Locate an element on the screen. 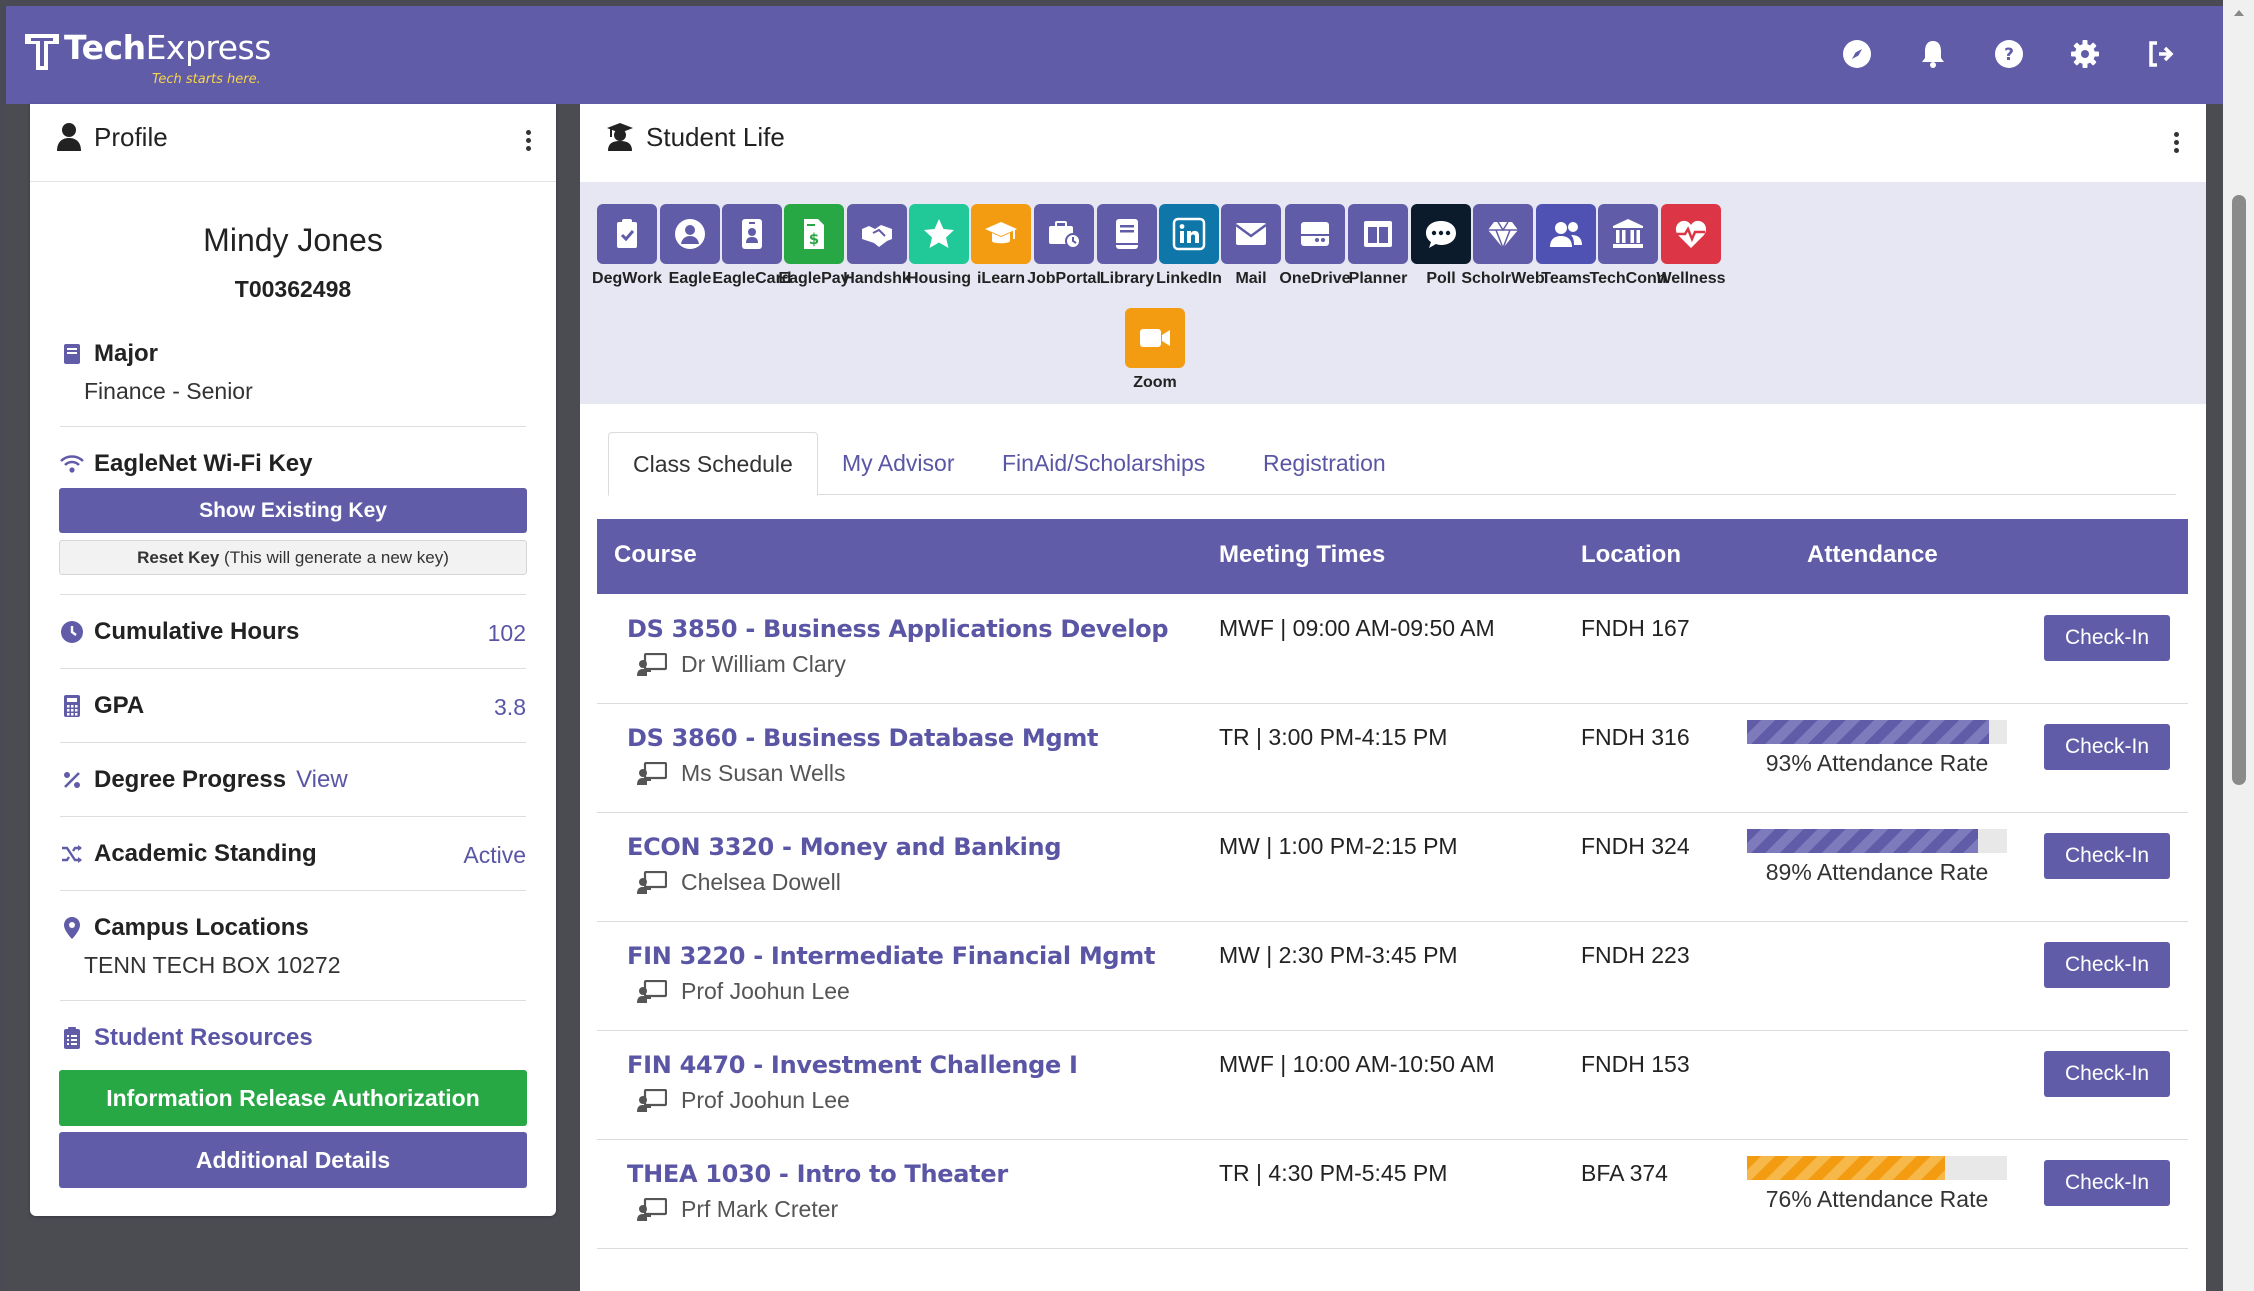  meeting-times: MWF | 09:00 AM-09:50 AM is located at coordinates (1357, 628).